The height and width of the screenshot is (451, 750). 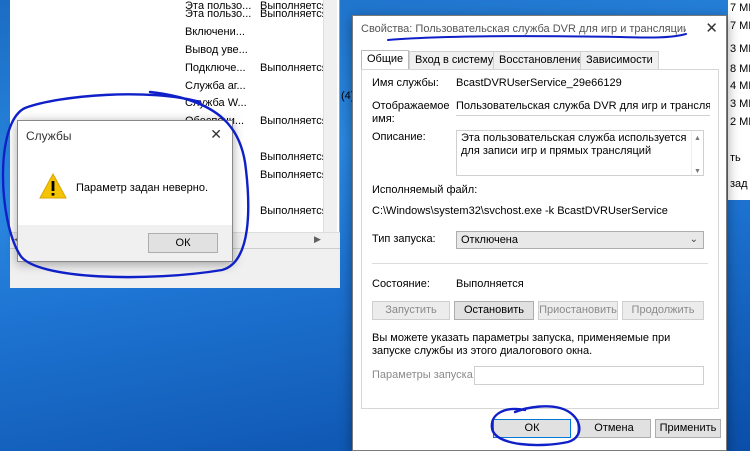 What do you see at coordinates (49, 136) in the screenshot?
I see `error-dialog-title: Службы` at bounding box center [49, 136].